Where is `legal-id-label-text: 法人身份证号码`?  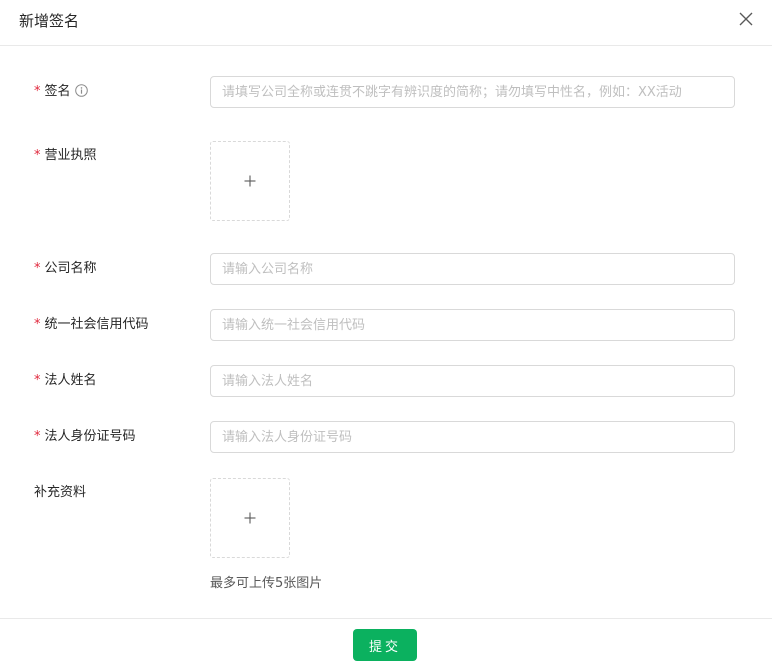 legal-id-label-text: 法人身份证号码 is located at coordinates (90, 436).